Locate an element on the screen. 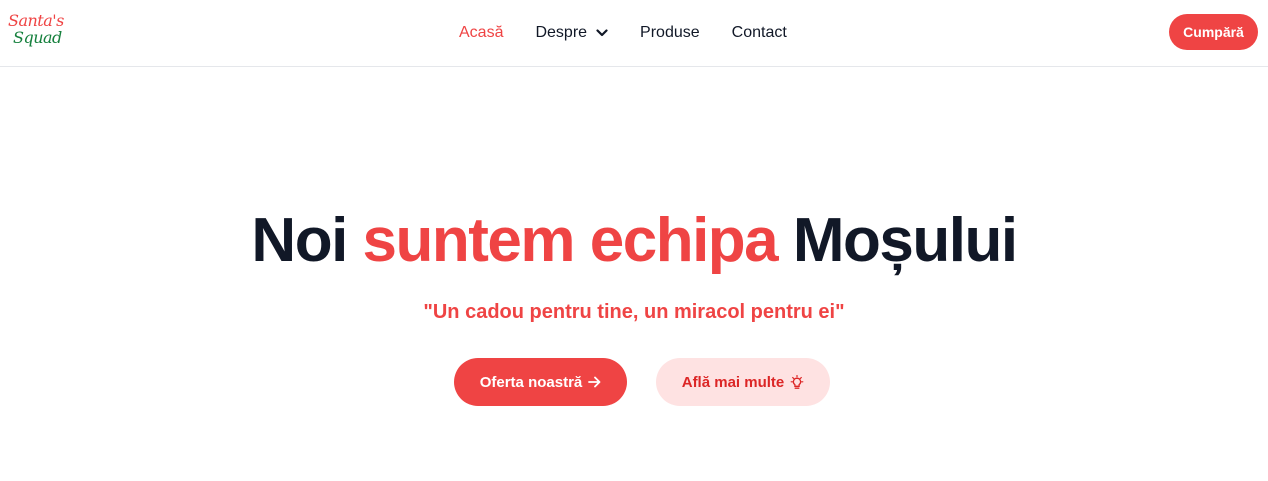  hero-title-part2: Moșului is located at coordinates (897, 240).